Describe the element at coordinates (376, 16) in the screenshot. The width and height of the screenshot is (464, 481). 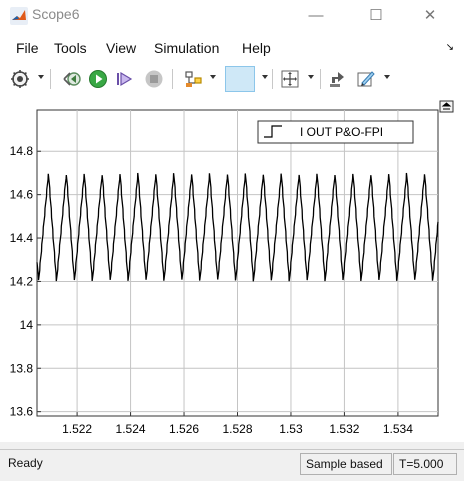
I see `maximize-button: ☐` at that location.